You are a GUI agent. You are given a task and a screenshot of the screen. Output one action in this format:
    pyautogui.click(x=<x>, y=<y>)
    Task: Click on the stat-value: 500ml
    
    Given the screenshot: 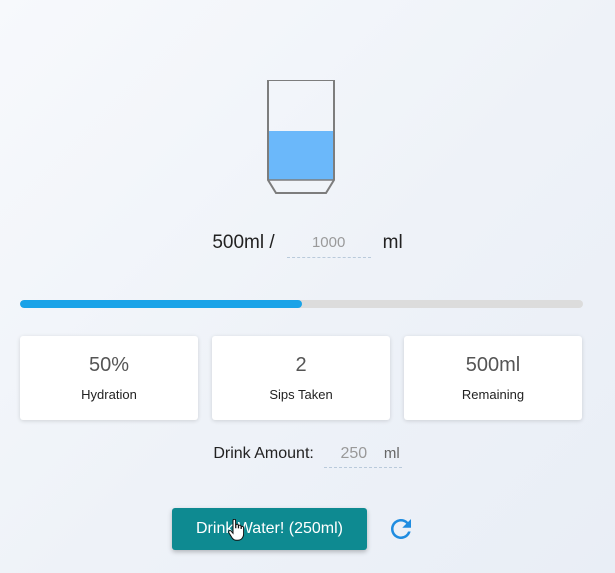 What is the action you would take?
    pyautogui.click(x=493, y=365)
    